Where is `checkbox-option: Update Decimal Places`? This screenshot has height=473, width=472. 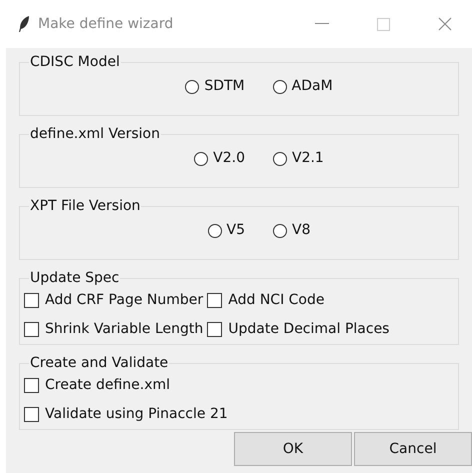 checkbox-option: Update Decimal Places is located at coordinates (298, 329).